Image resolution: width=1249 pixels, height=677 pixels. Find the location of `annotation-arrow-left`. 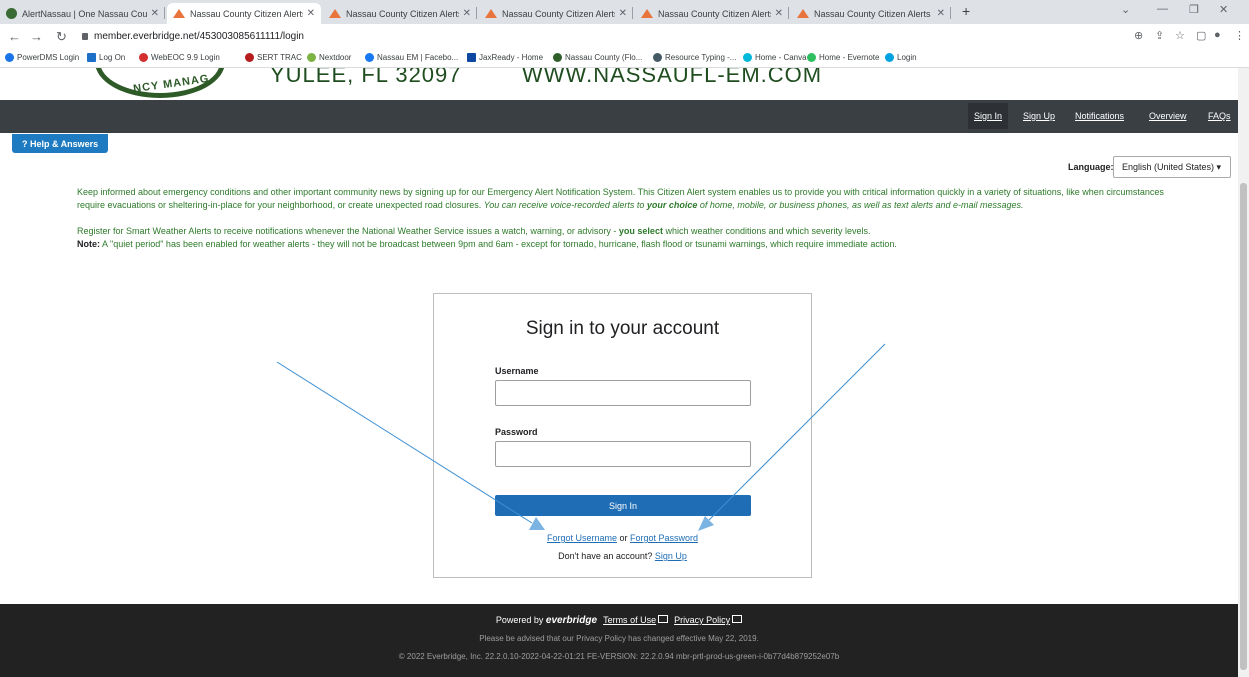

annotation-arrow-left is located at coordinates (404, 442).